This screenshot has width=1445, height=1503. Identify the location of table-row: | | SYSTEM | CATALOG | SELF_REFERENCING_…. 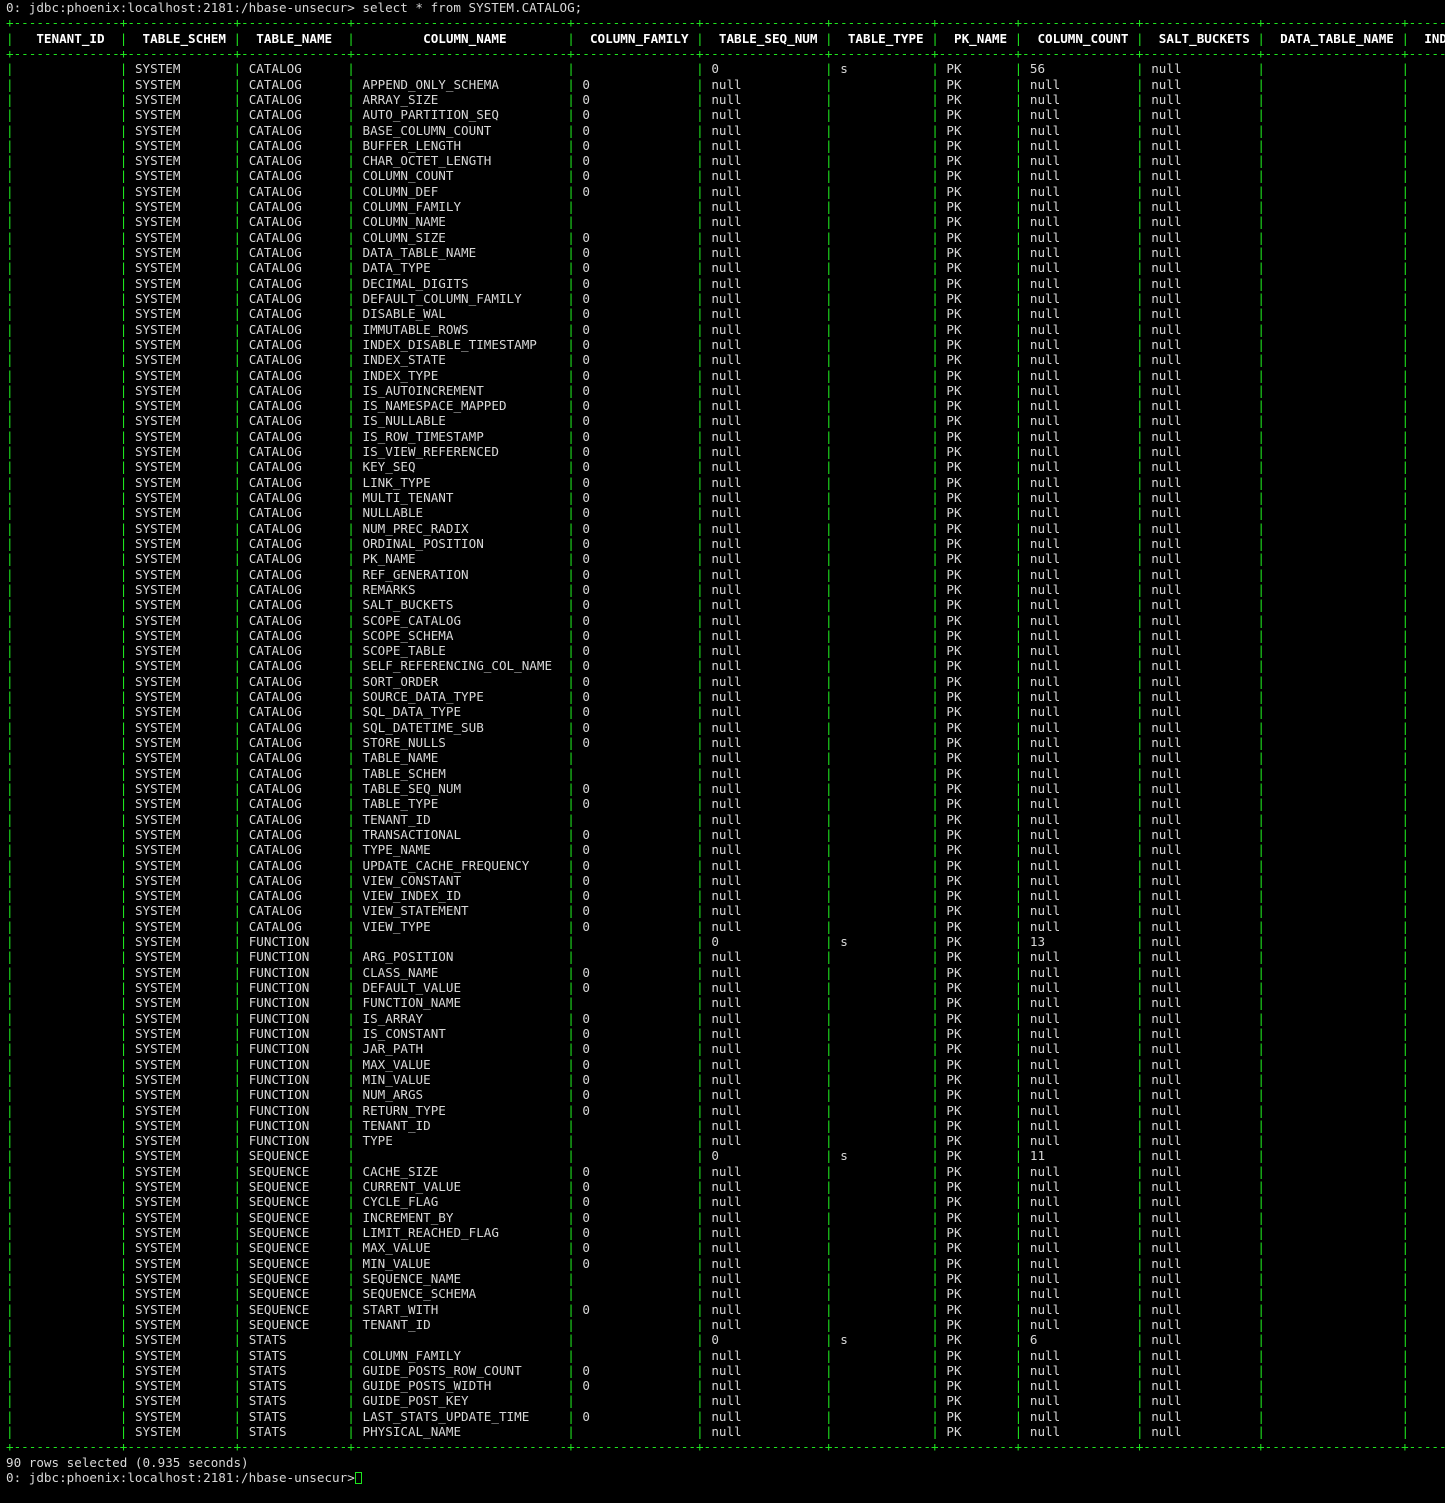
(708, 666).